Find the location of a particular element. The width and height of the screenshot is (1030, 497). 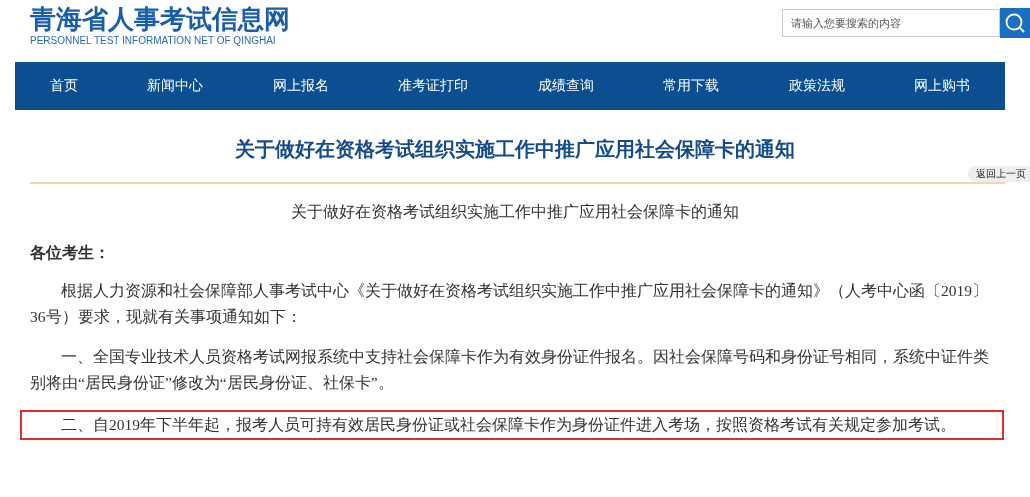

back-button: 返回上一页 is located at coordinates (999, 174).